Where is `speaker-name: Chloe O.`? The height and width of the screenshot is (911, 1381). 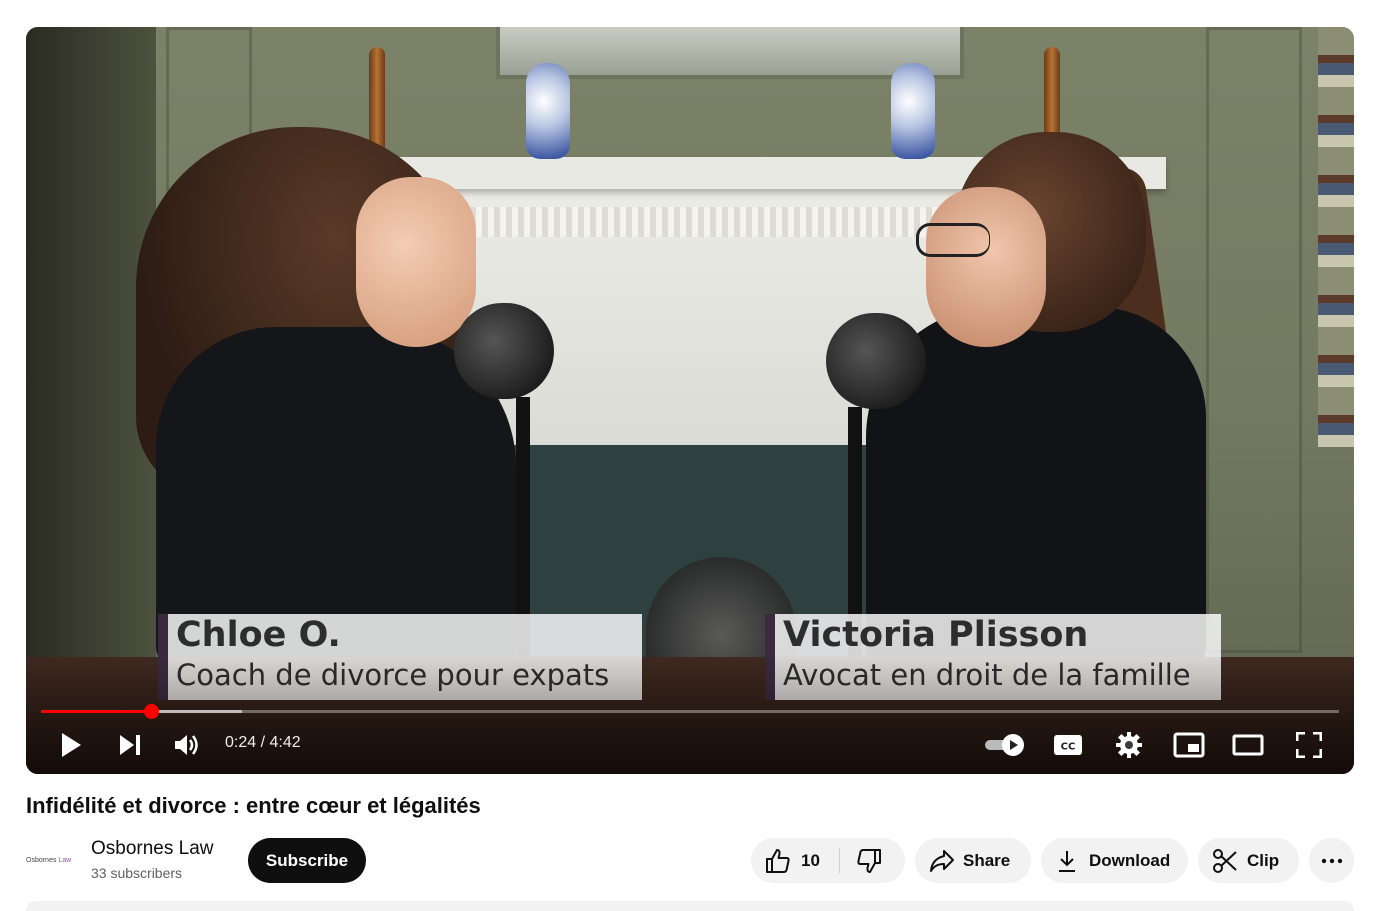
speaker-name: Chloe O. is located at coordinates (258, 635).